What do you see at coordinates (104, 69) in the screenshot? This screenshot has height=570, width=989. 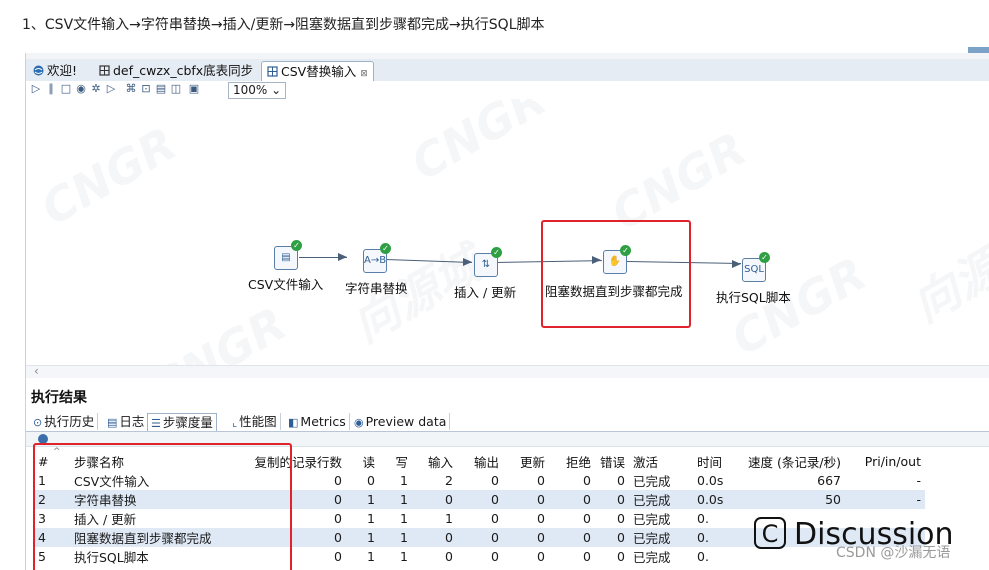 I see `job-icon` at bounding box center [104, 69].